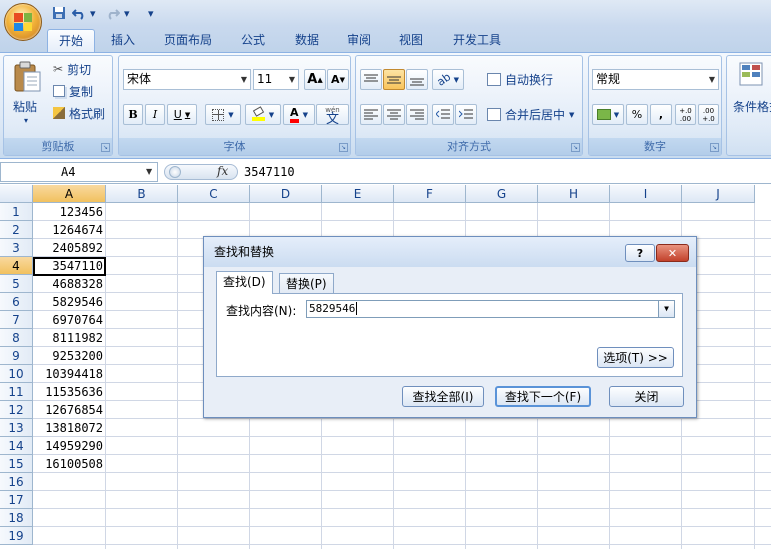 The image size is (771, 549). I want to click on insert-function-icon: fx, so click(222, 171).